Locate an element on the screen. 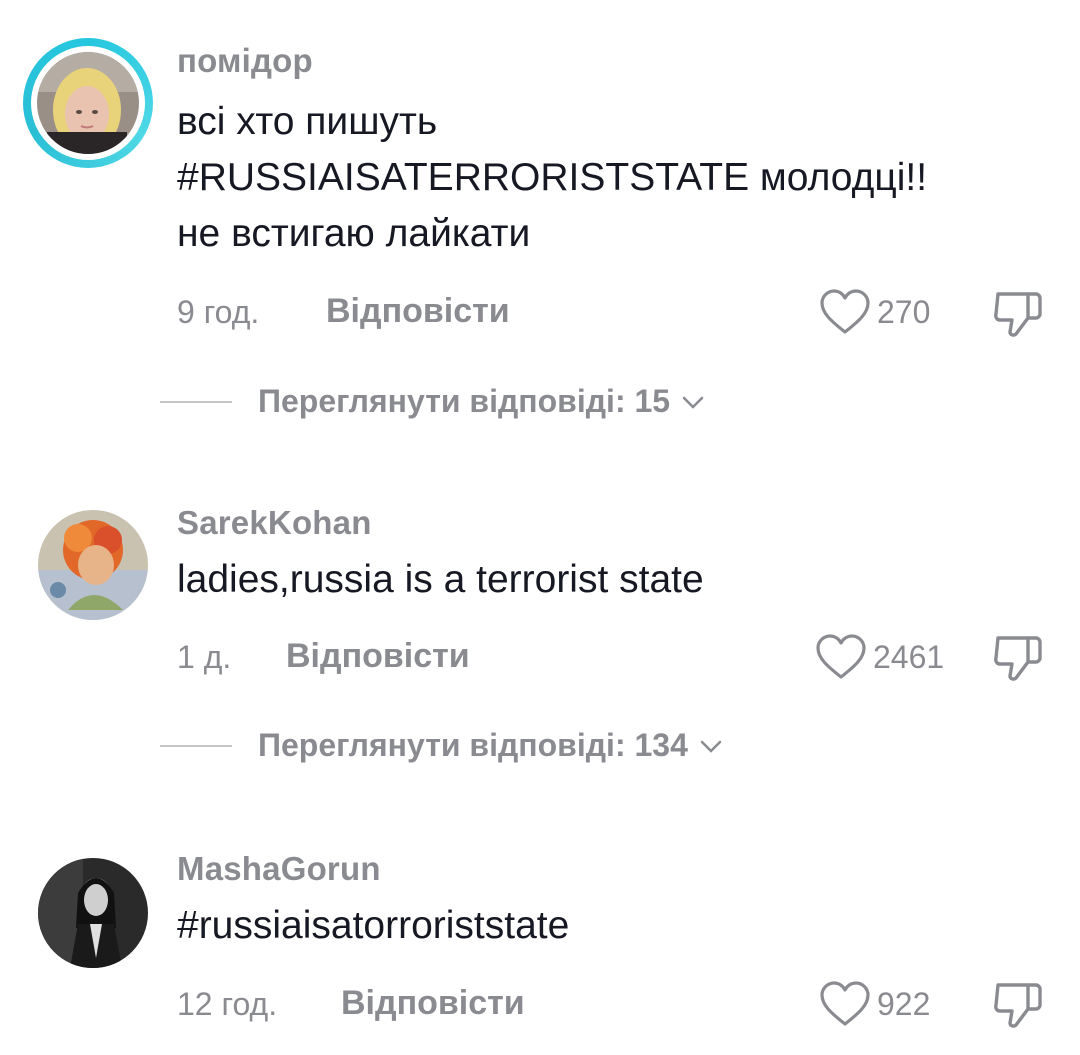 This screenshot has width=1080, height=1055. comment-username: помідор is located at coordinates (245, 61).